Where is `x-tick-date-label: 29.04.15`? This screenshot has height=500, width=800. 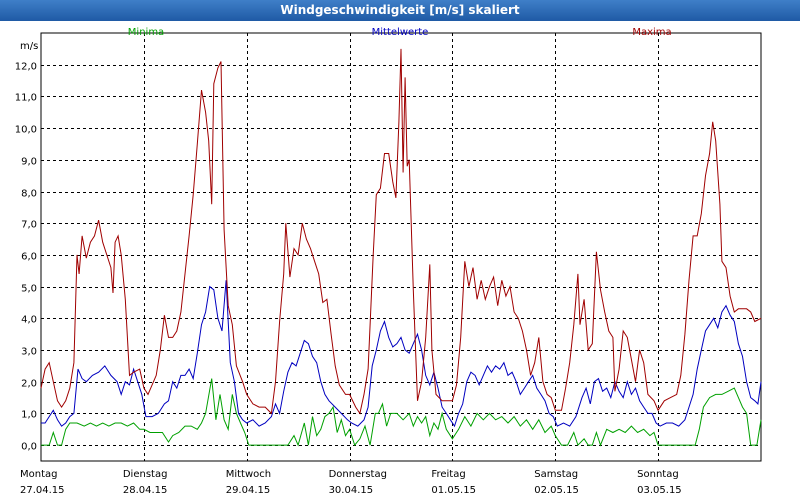
x-tick-date-label: 29.04.15 is located at coordinates (248, 490).